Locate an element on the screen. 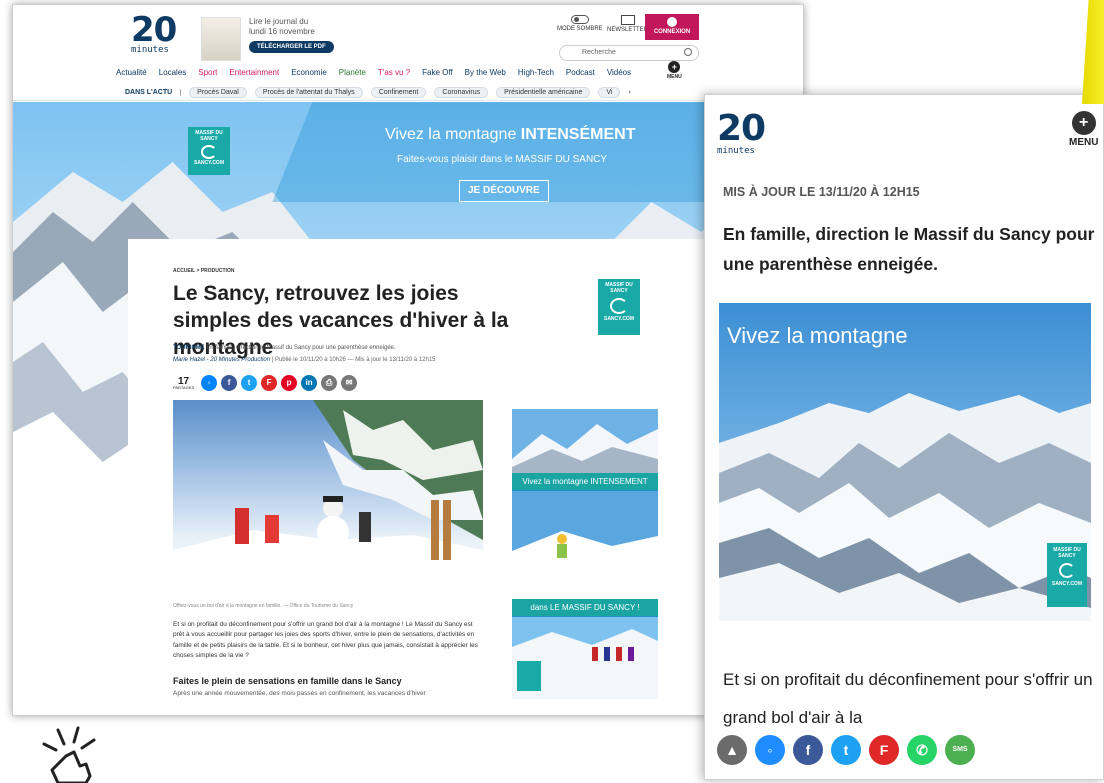 The height and width of the screenshot is (783, 1104). site-logo: 20 minutes is located at coordinates (154, 32).